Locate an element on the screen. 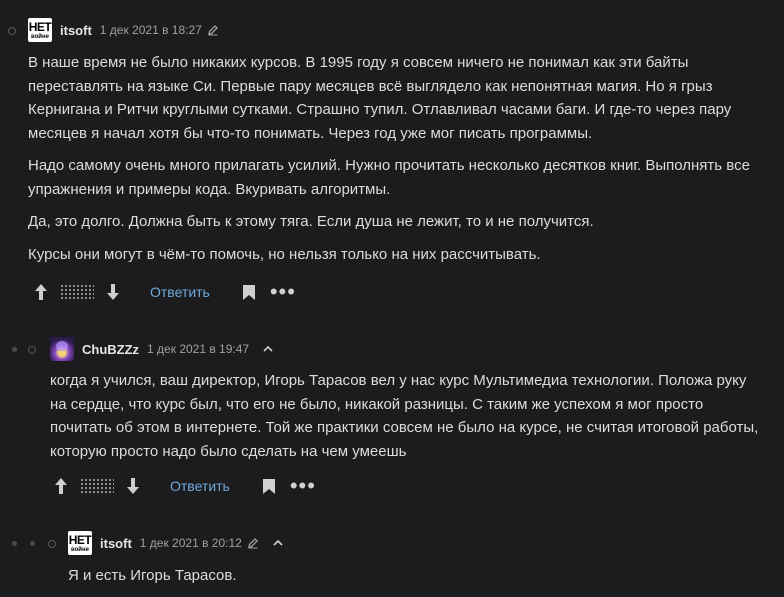 Image resolution: width=784 pixels, height=597 pixels. comment-header: НЕТ войне itsoft 1 дек 2021 в 18:27 is located at coordinates (123, 30).